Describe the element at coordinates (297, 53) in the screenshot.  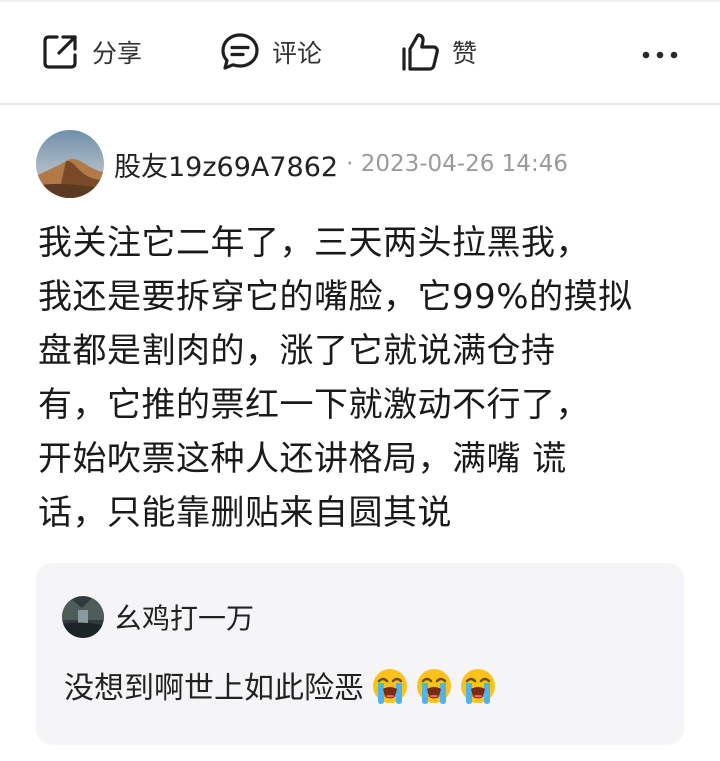
I see `comment-label: 评论` at that location.